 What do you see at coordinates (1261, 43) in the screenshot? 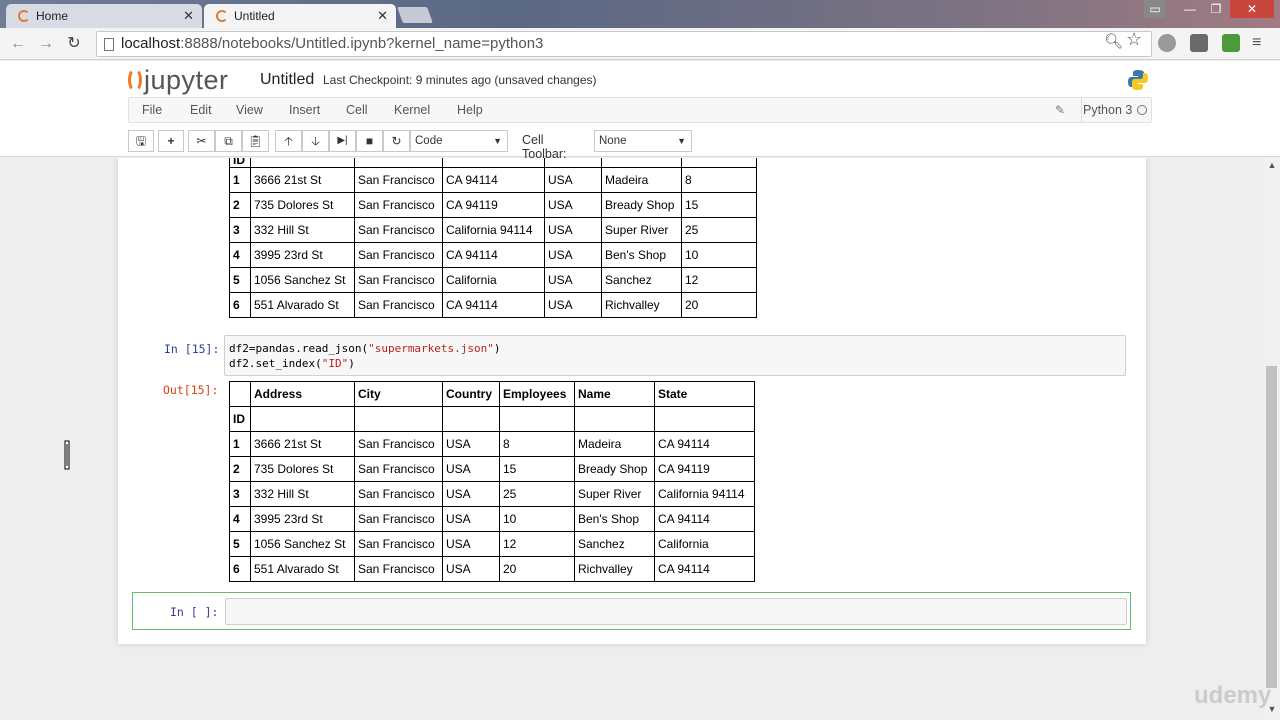
I see `menu-icon: ≡` at bounding box center [1261, 43].